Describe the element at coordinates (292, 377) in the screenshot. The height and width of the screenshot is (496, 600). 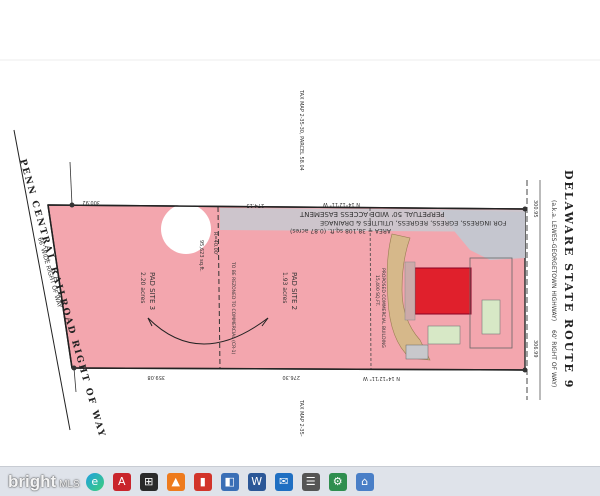
I see `dim-bottom-mid: 276.30` at that location.